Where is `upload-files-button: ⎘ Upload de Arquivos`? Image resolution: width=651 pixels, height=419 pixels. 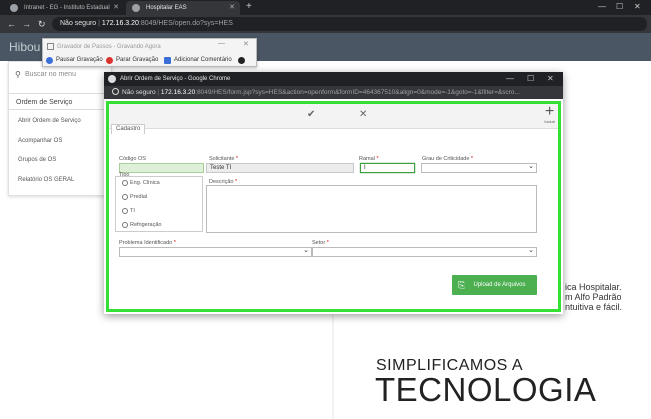
upload-files-button: ⎘ Upload de Arquivos is located at coordinates (494, 285).